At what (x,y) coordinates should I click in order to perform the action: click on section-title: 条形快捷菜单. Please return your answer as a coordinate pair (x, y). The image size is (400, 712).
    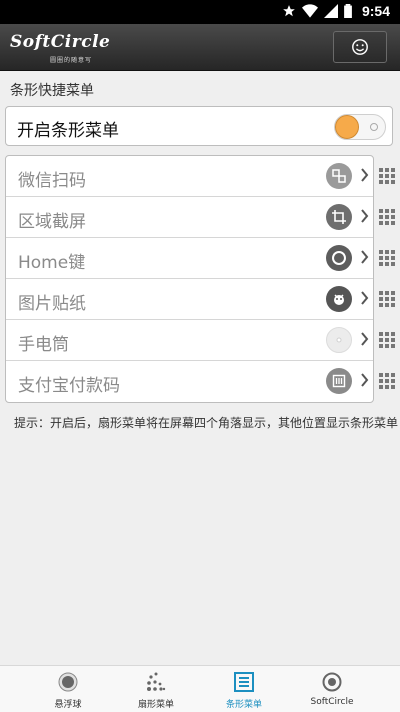
    Looking at the image, I should click on (52, 91).